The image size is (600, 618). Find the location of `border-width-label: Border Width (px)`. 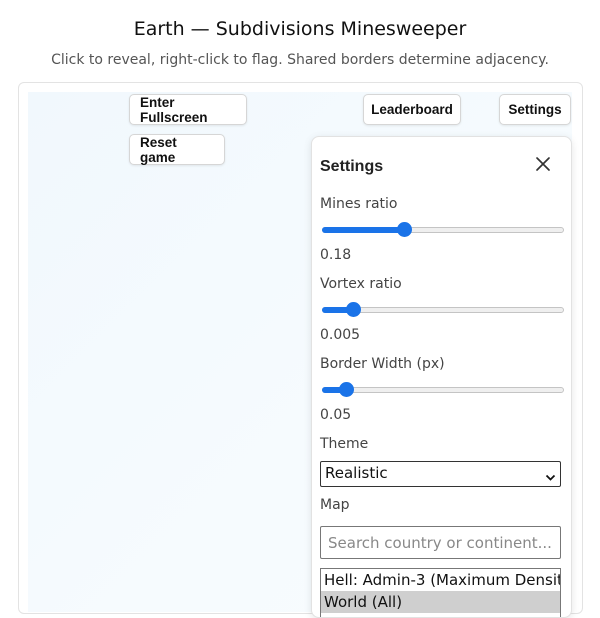

border-width-label: Border Width (px) is located at coordinates (382, 364).